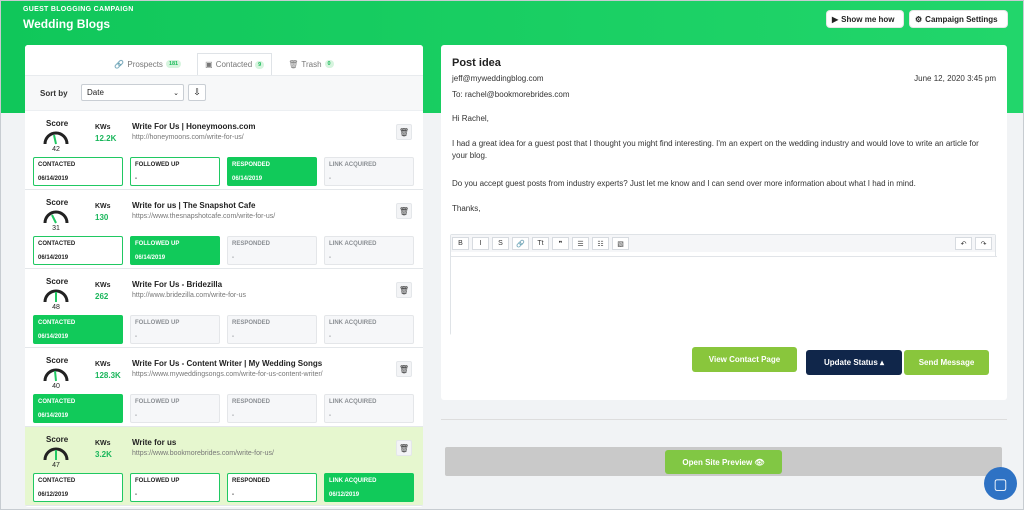  What do you see at coordinates (835, 19) in the screenshot?
I see `play-circle-icon: ▶` at bounding box center [835, 19].